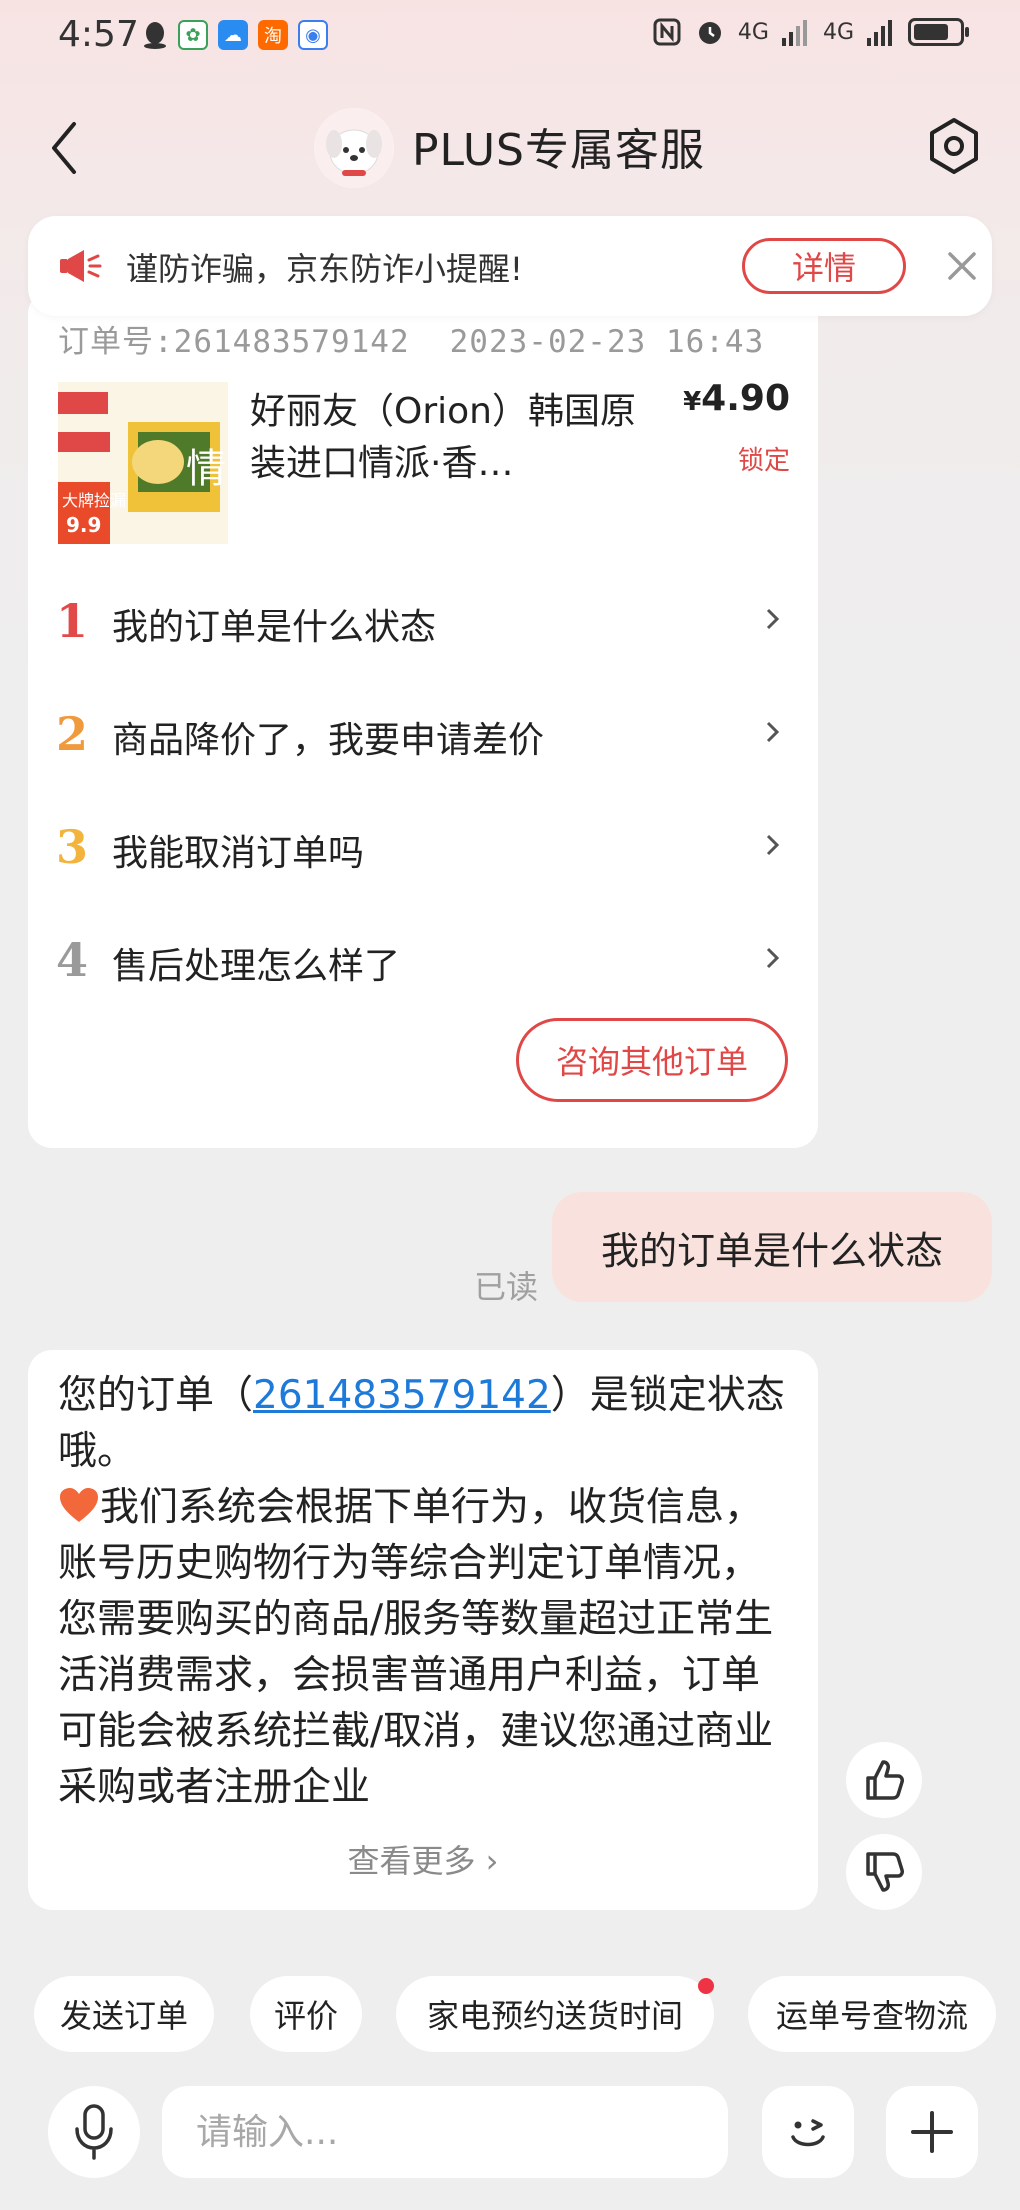 The image size is (1020, 2210). I want to click on notice-text: 谨防诈骗，京东防诈小提醒!, so click(324, 269).